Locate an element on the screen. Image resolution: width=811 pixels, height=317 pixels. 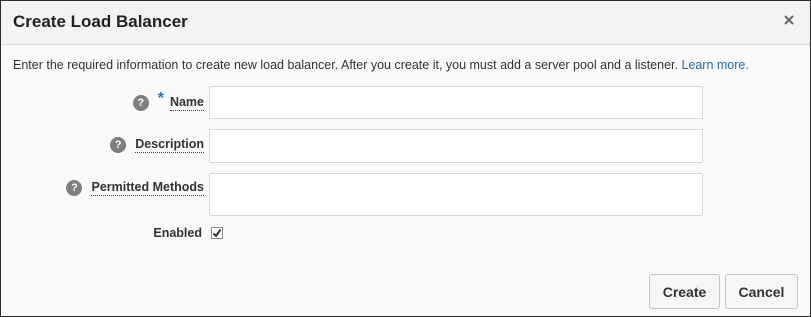
description-label-group: ? Description is located at coordinates (157, 145).